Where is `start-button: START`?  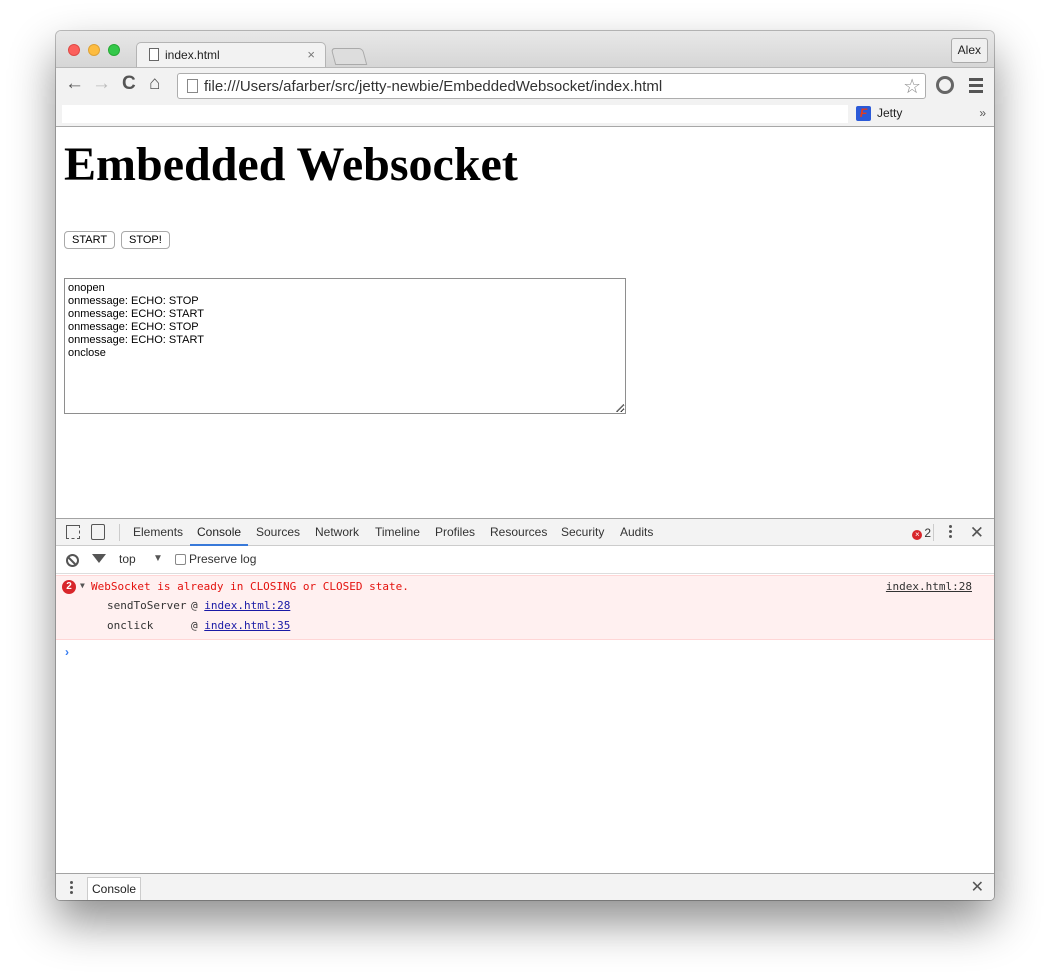
start-button: START is located at coordinates (90, 240).